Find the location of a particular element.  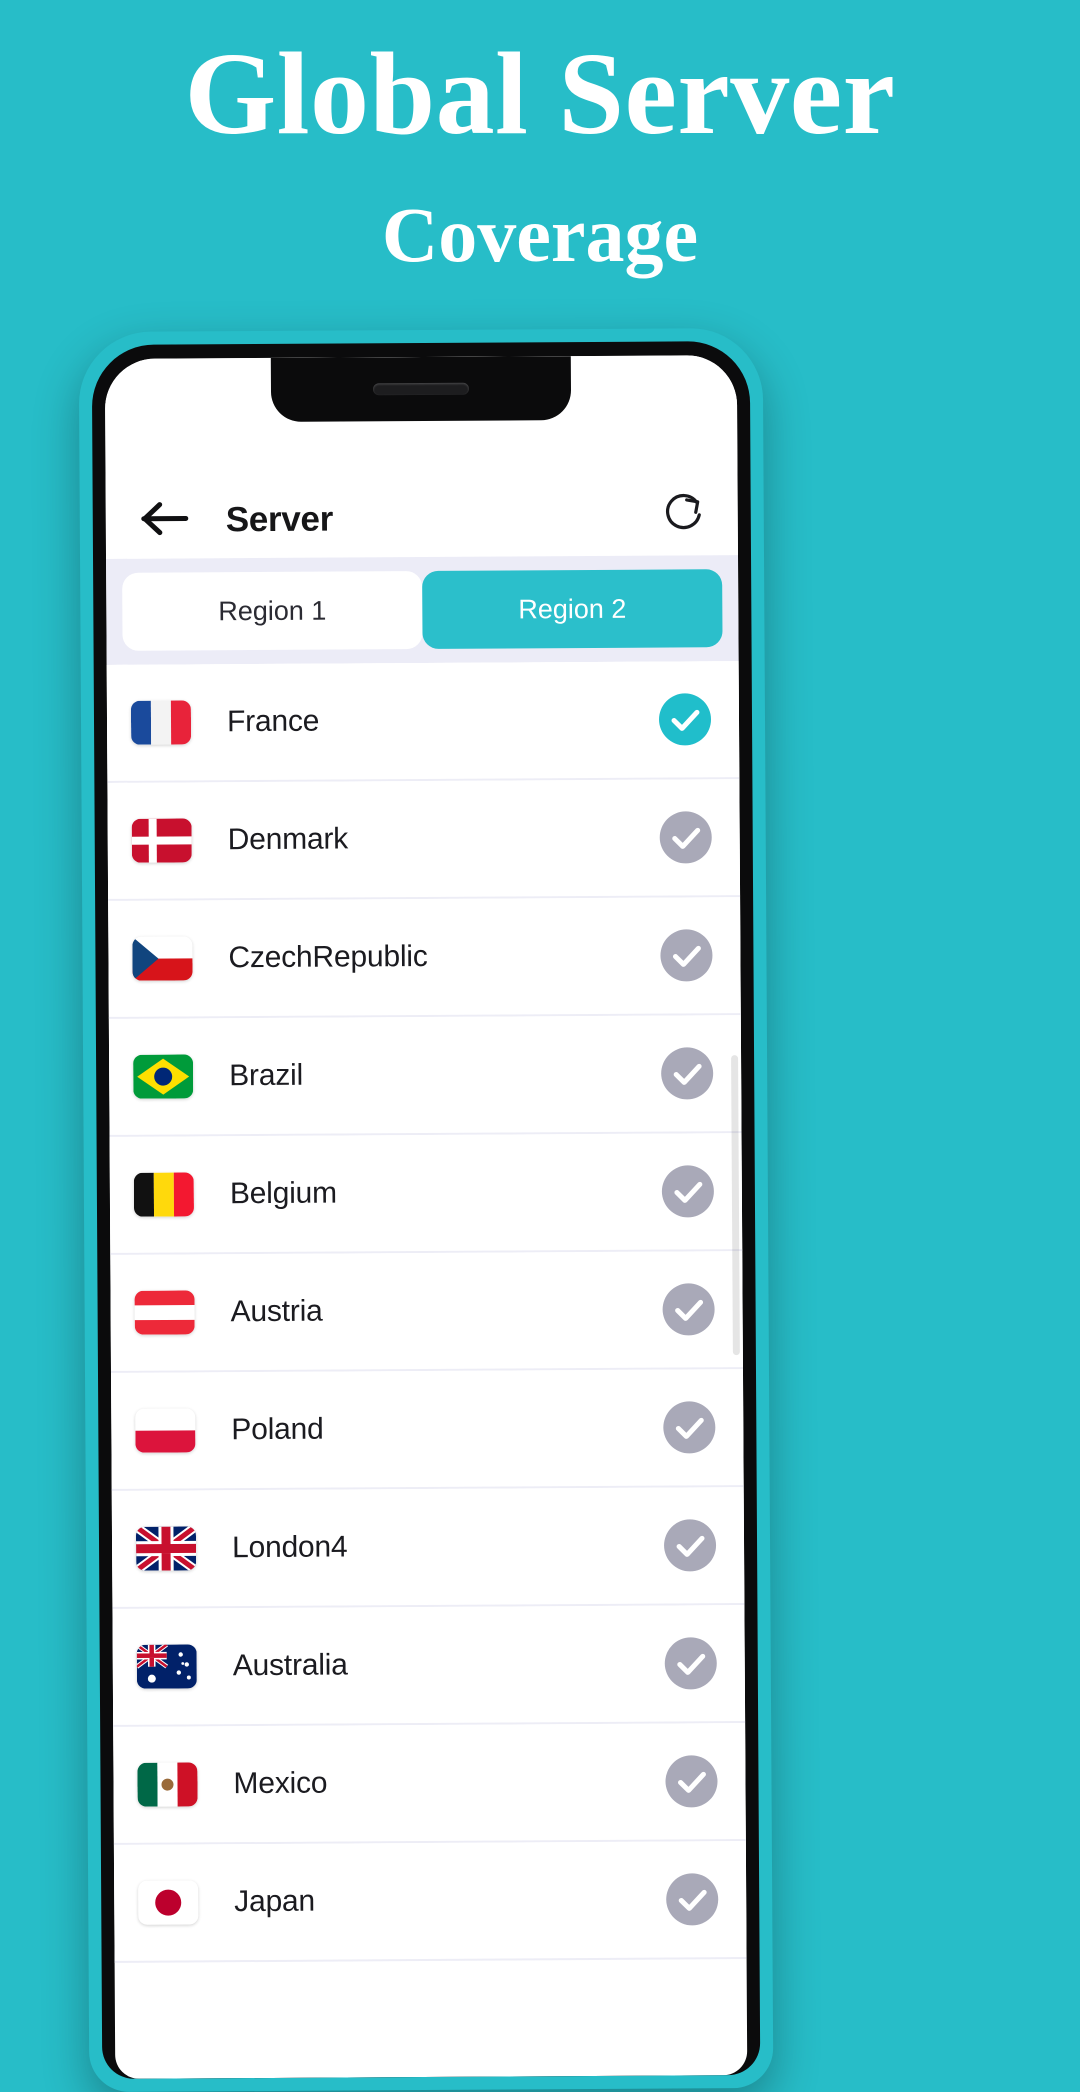

tab-region-1: Region 1 is located at coordinates (272, 611).